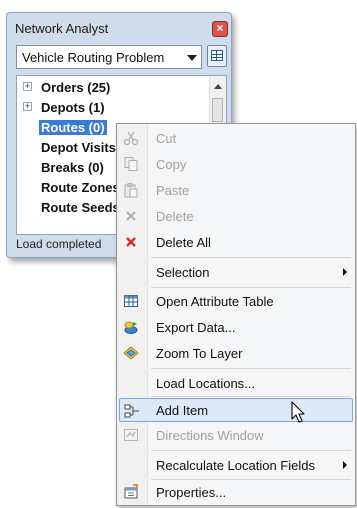 The image size is (357, 508). What do you see at coordinates (80, 207) in the screenshot?
I see `tree-item-label: Route Seeds` at bounding box center [80, 207].